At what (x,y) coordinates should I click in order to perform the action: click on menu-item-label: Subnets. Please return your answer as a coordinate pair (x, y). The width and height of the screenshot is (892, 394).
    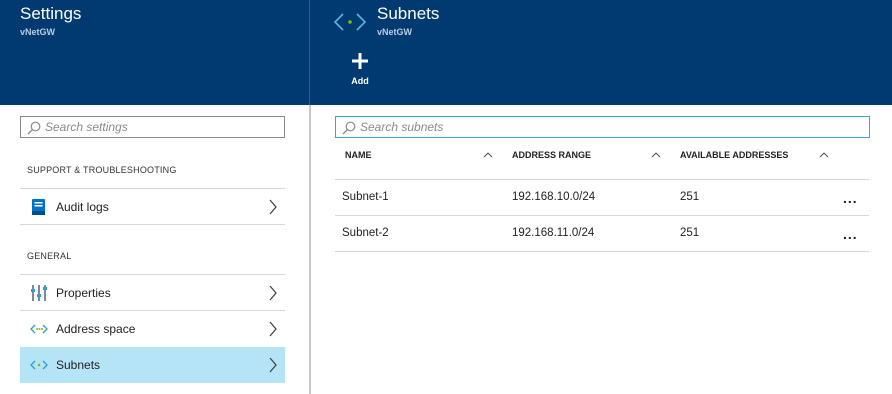
    Looking at the image, I should click on (78, 365).